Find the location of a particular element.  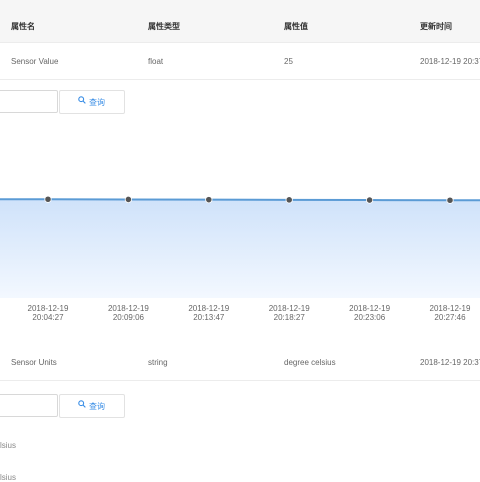

attr-type: float is located at coordinates (156, 61).